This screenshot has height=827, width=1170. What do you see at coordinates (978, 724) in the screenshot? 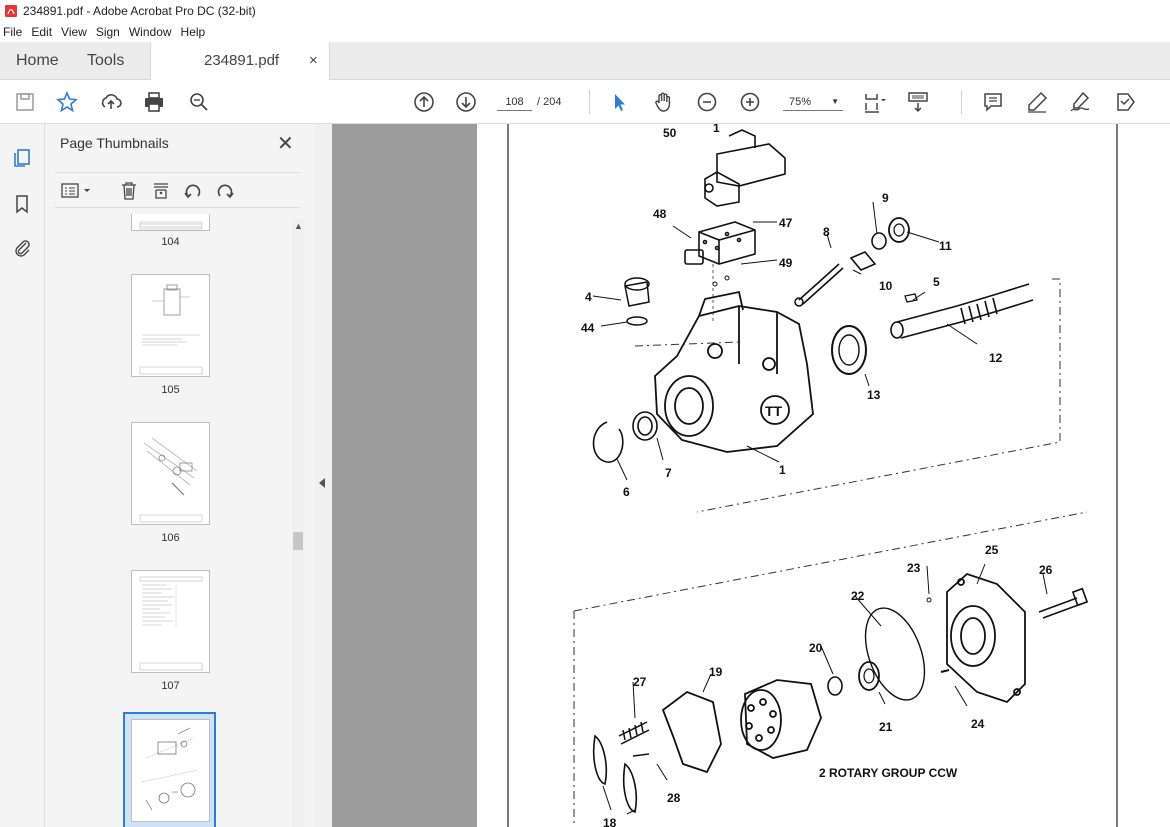
I see `part-label: 24` at bounding box center [978, 724].